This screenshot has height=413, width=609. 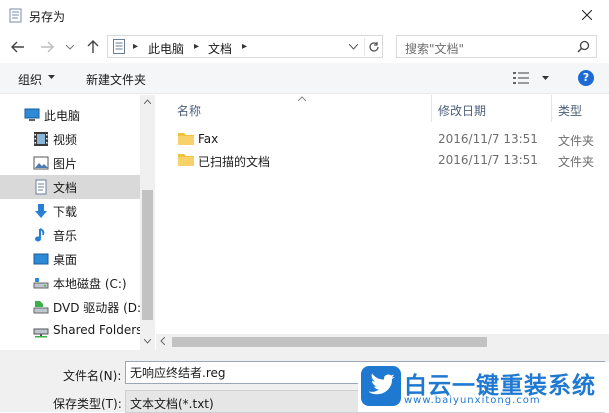 I want to click on breadcrumb-this-pc: 此电脑, so click(x=166, y=48).